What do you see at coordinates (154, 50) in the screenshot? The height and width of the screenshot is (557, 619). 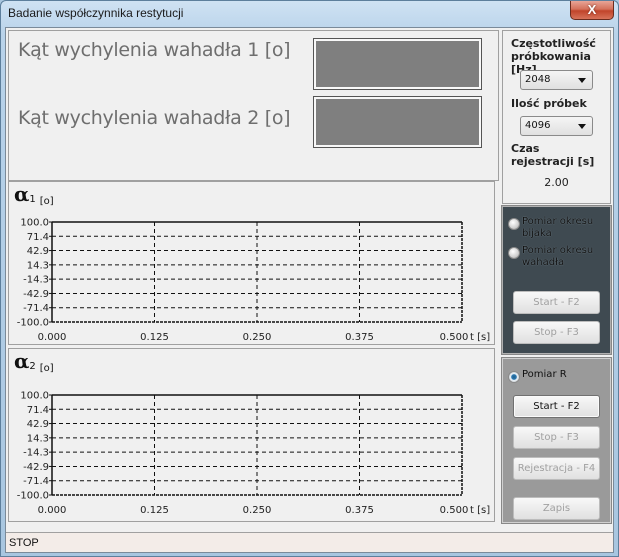 I see `angle1-label: Kąt wychylenia wahadła 1 [o]` at bounding box center [154, 50].